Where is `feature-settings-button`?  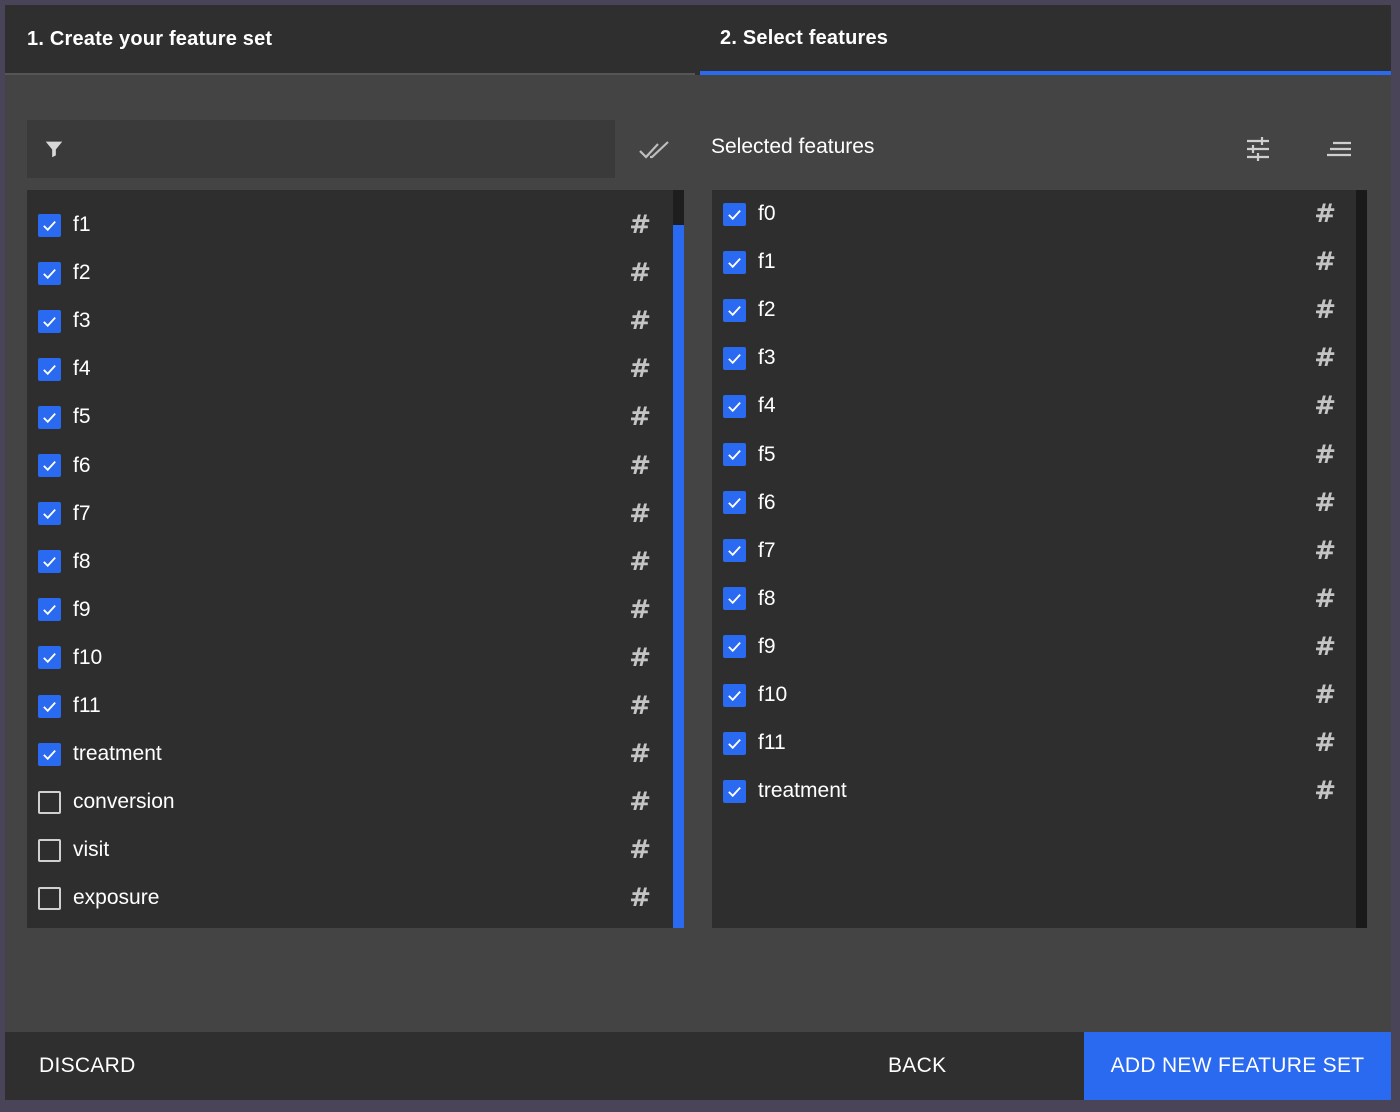 feature-settings-button is located at coordinates (1258, 149).